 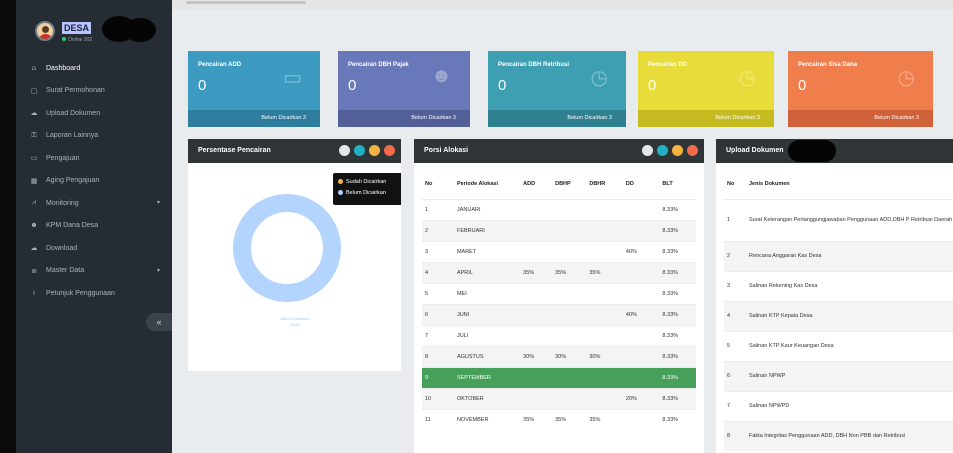 What do you see at coordinates (652, 85) in the screenshot?
I see `card-value: 0` at bounding box center [652, 85].